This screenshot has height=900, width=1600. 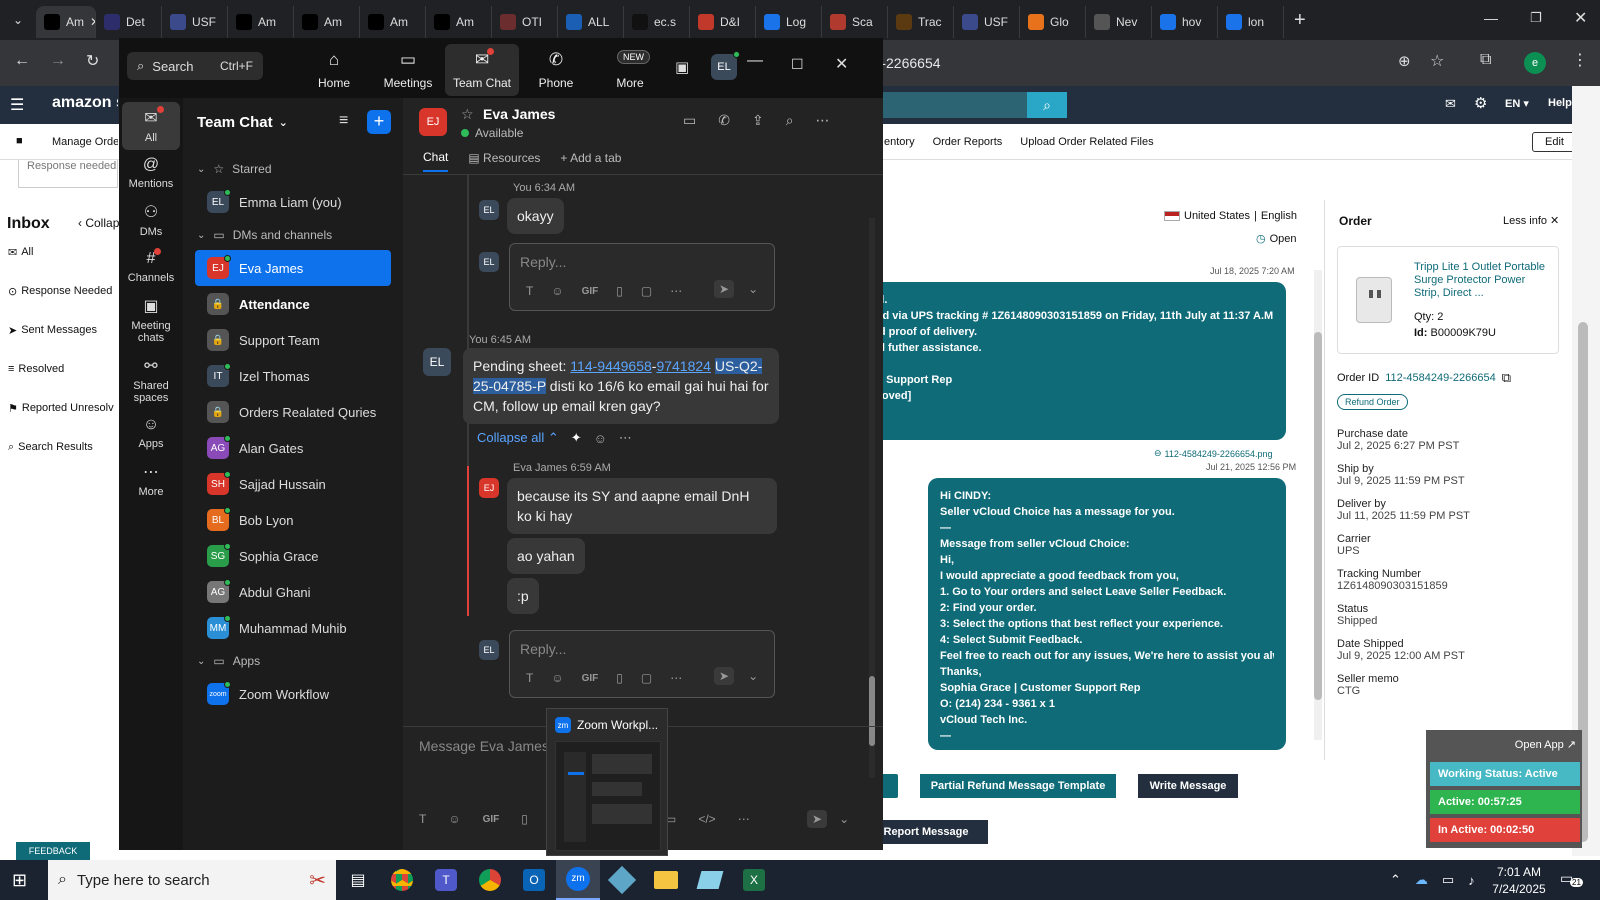 What do you see at coordinates (17, 105) in the screenshot?
I see `hamburger-icon: ☰` at bounding box center [17, 105].